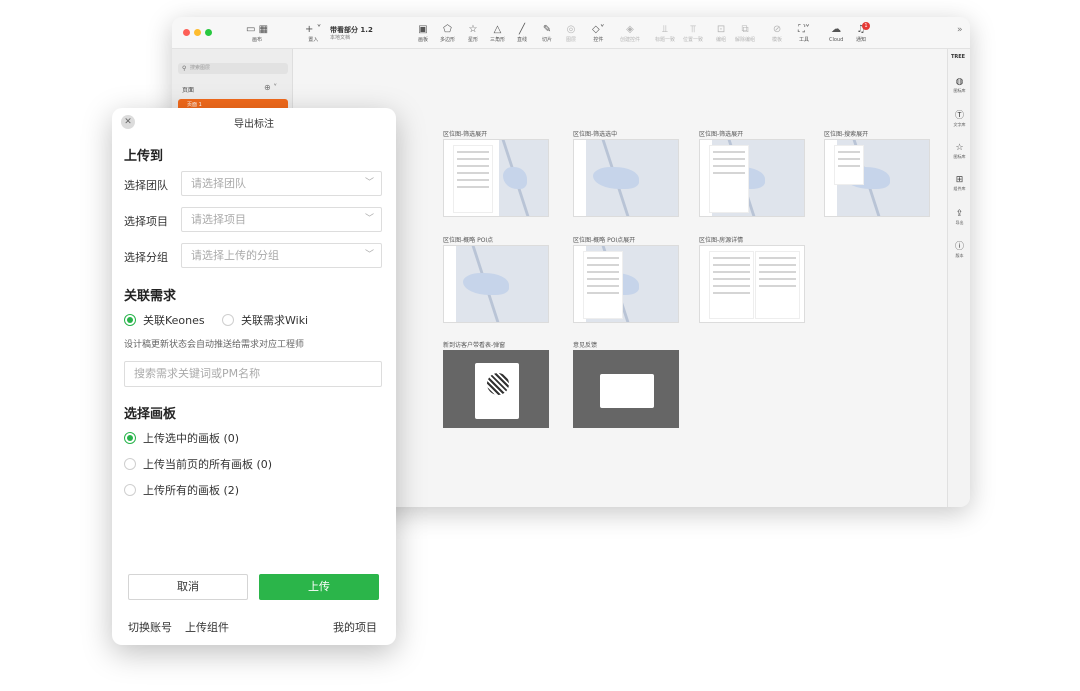  Describe the element at coordinates (313, 33) in the screenshot. I see `insert-button: + ˅ 置入` at that location.